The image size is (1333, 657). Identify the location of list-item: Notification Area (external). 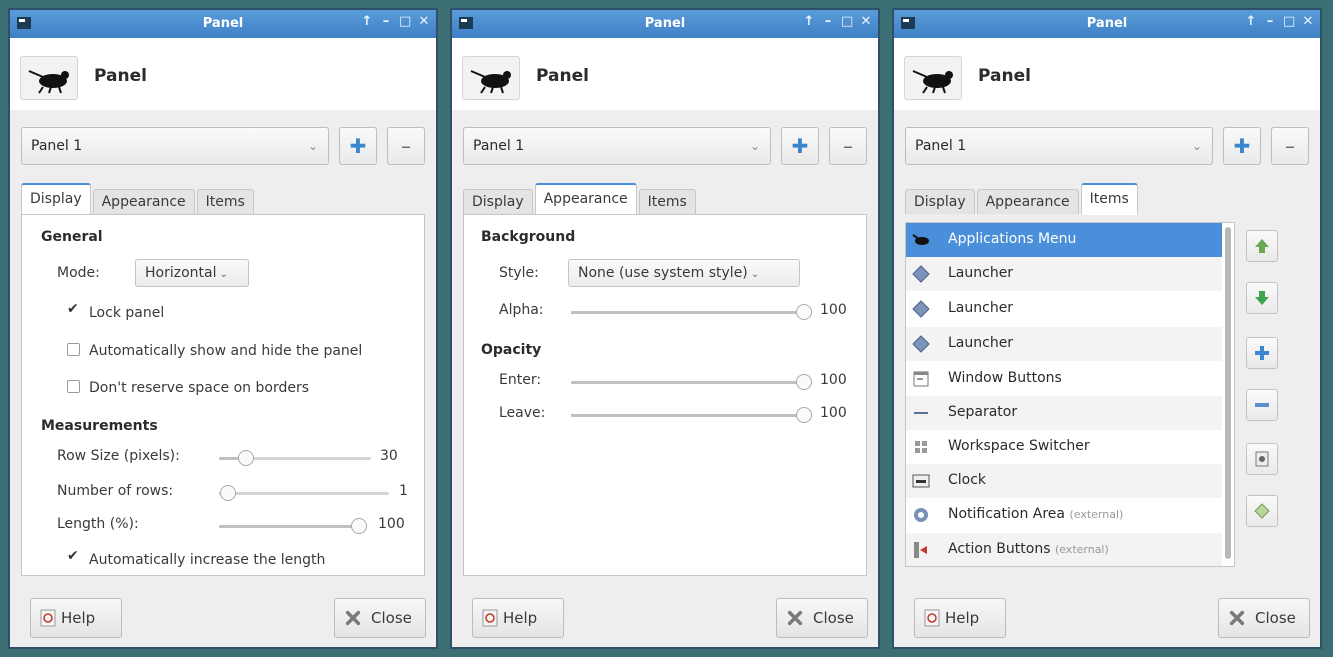
(1064, 515).